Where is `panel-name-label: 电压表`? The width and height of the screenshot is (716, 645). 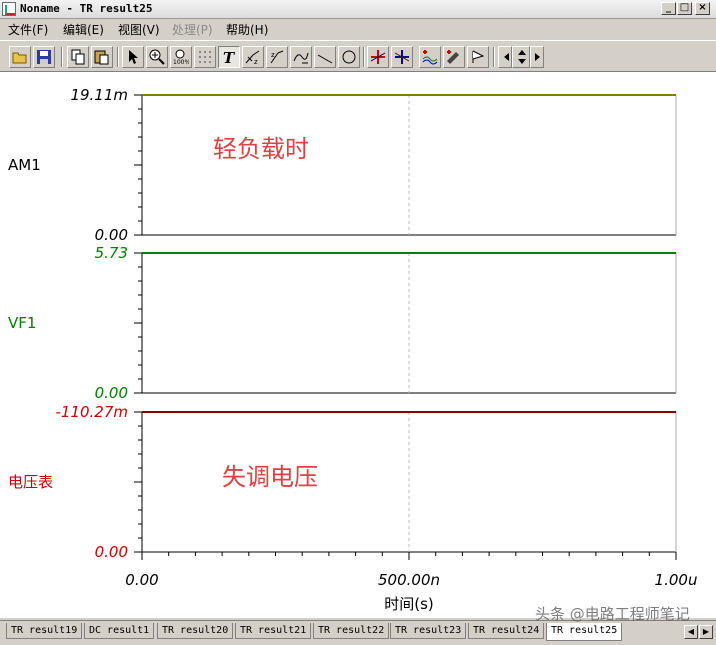 panel-name-label: 电压表 is located at coordinates (30, 482).